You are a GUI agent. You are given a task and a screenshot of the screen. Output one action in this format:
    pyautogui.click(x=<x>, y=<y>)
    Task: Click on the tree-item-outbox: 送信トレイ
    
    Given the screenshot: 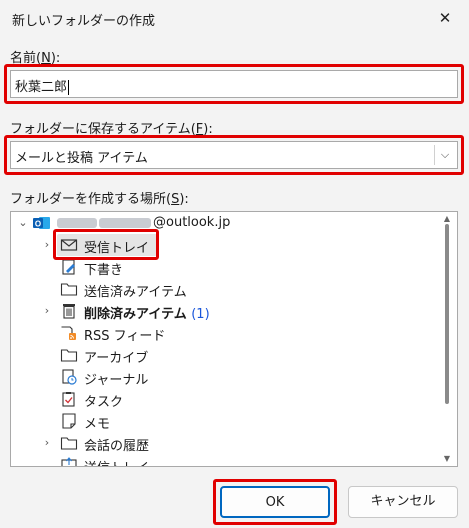 What is the action you would take?
    pyautogui.click(x=221, y=460)
    